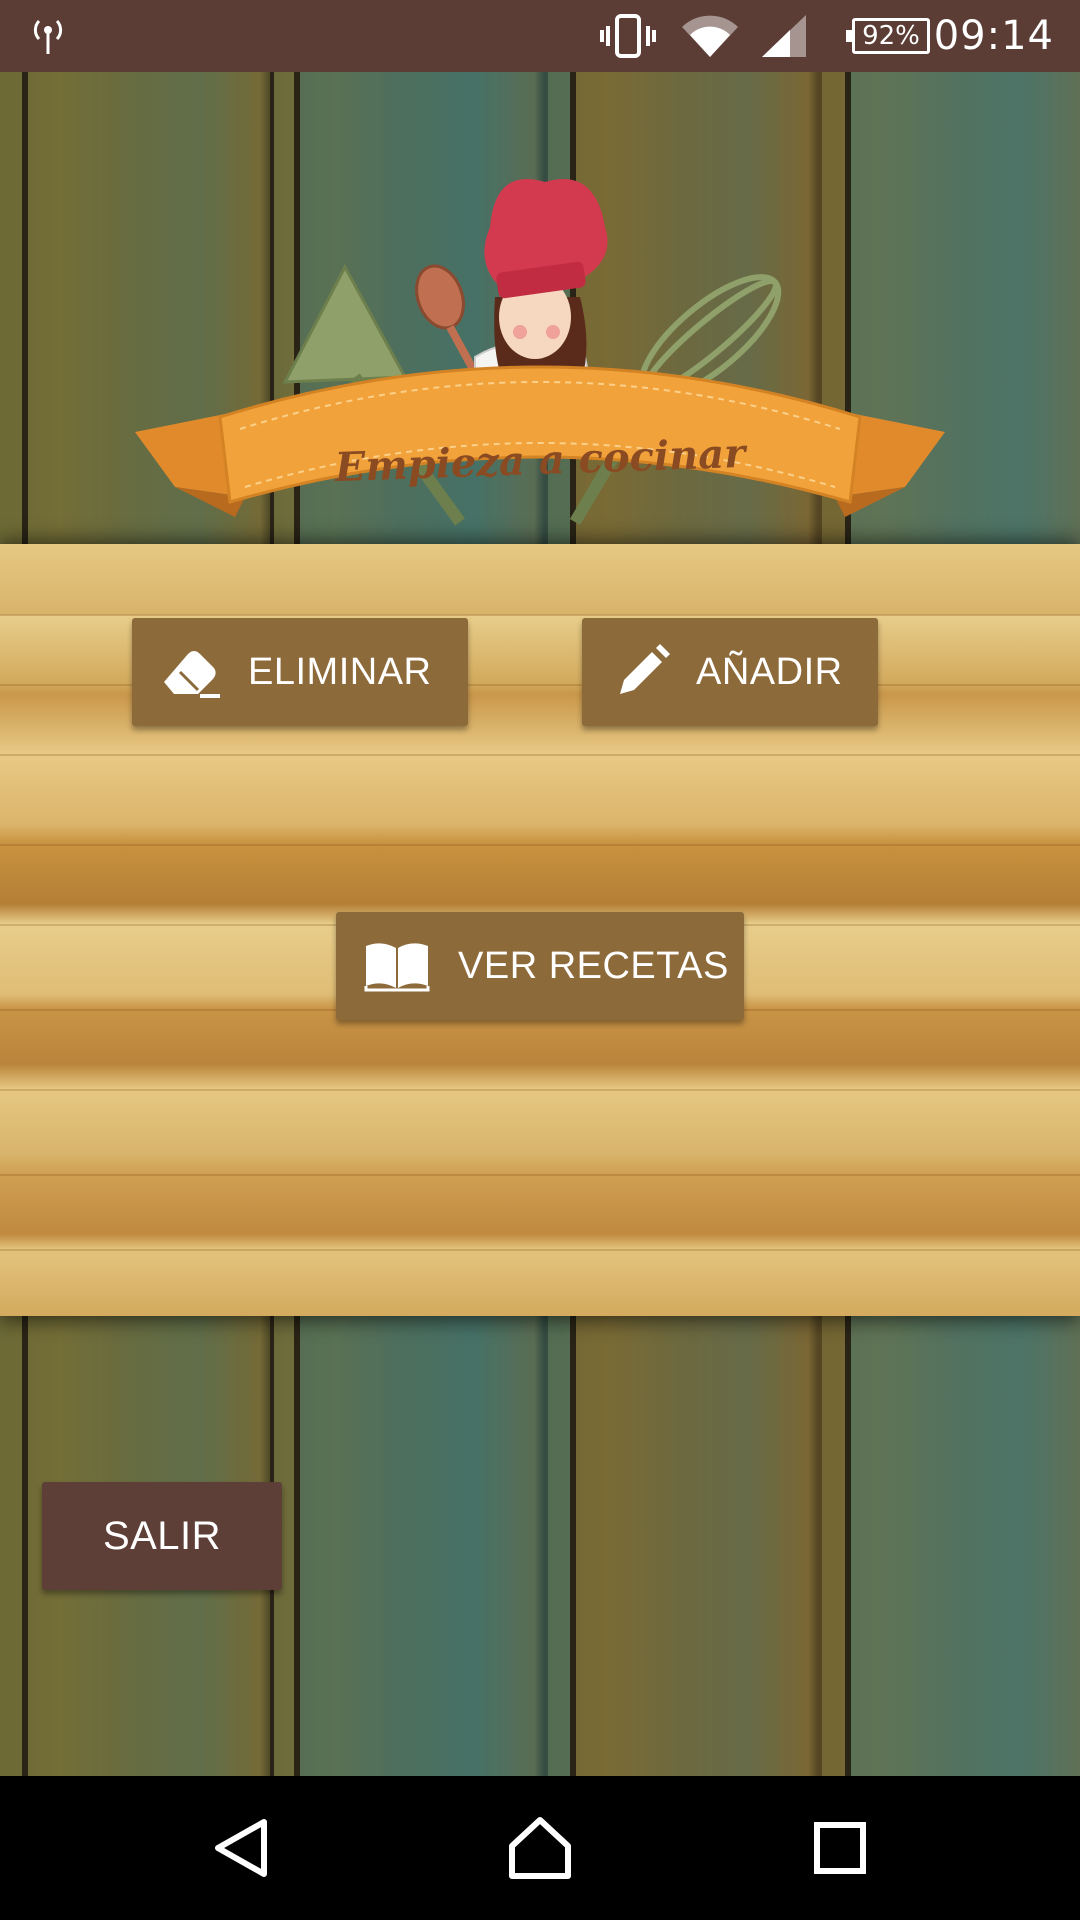 This screenshot has width=1080, height=1920. I want to click on ver-recetas-label: VER RECETAS, so click(593, 965).